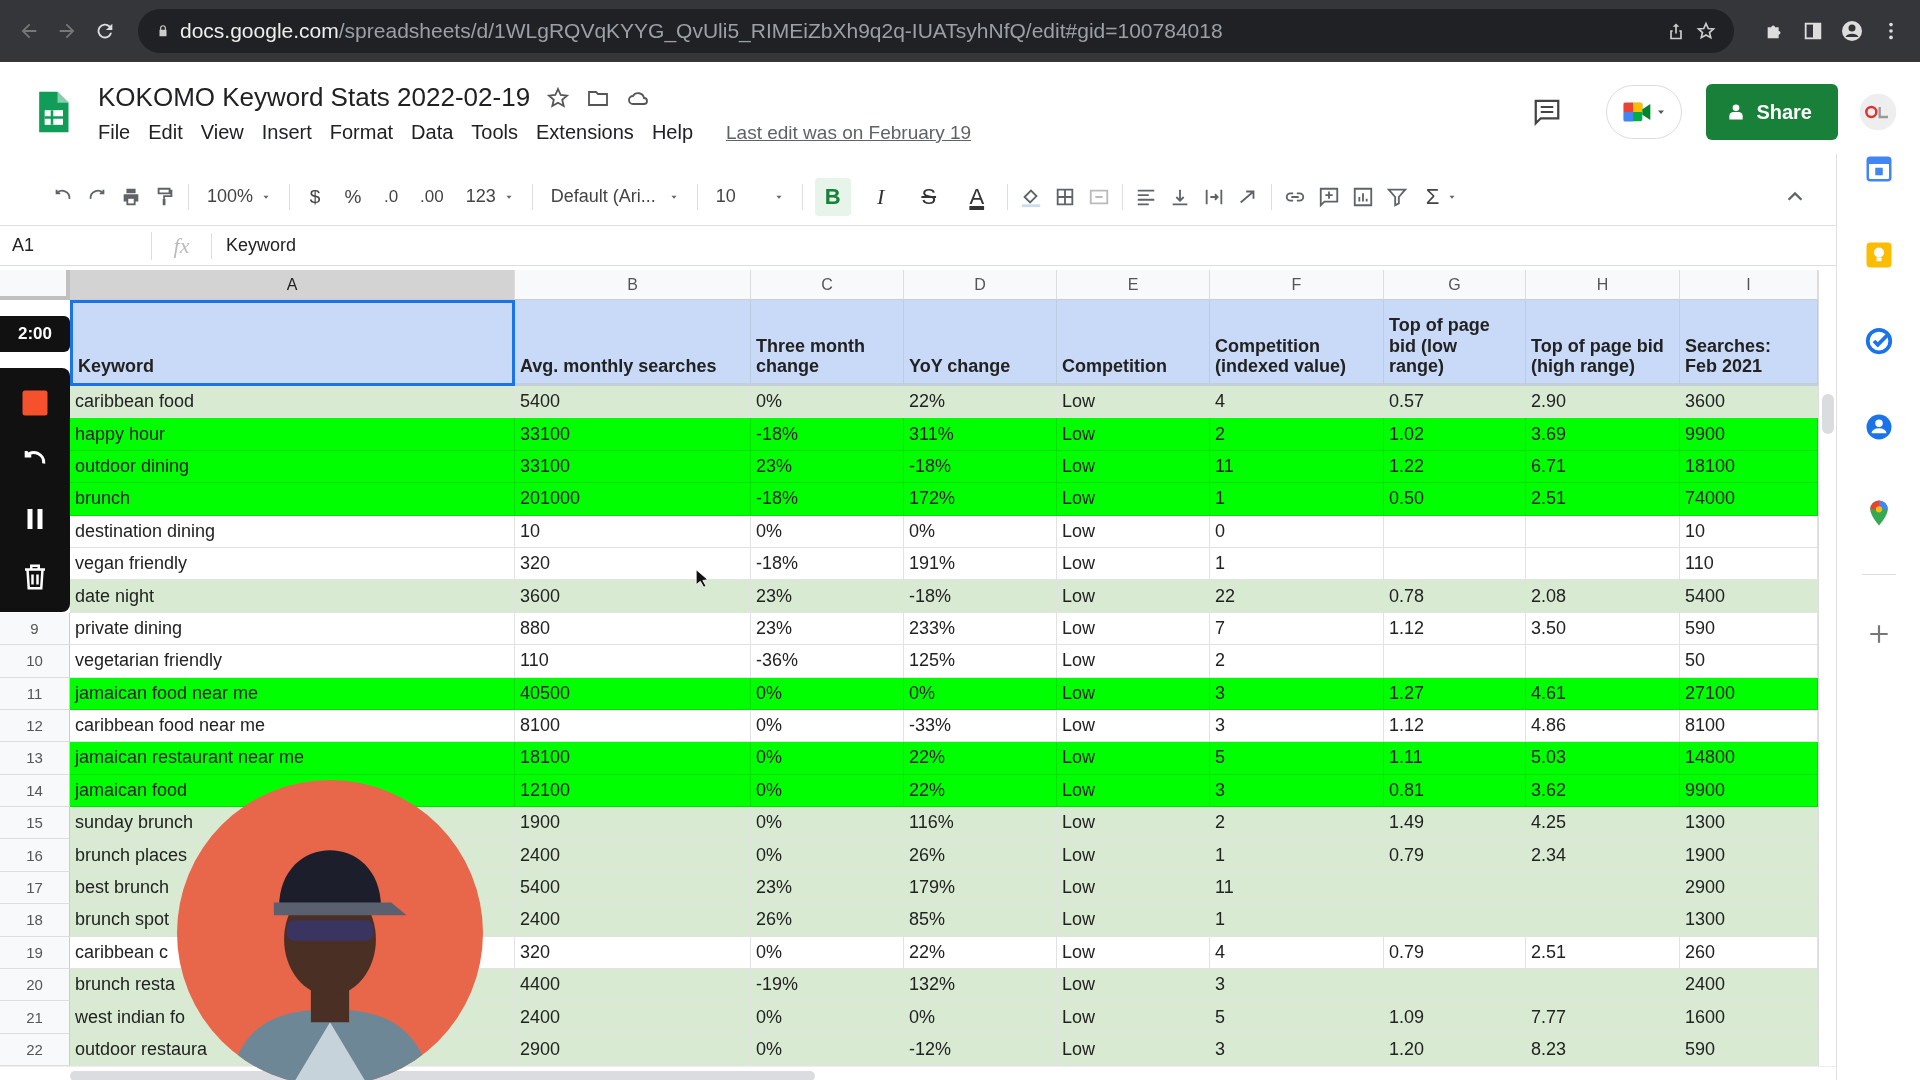 The image size is (1920, 1080). What do you see at coordinates (827, 661) in the screenshot?
I see `table-cell: -36%` at bounding box center [827, 661].